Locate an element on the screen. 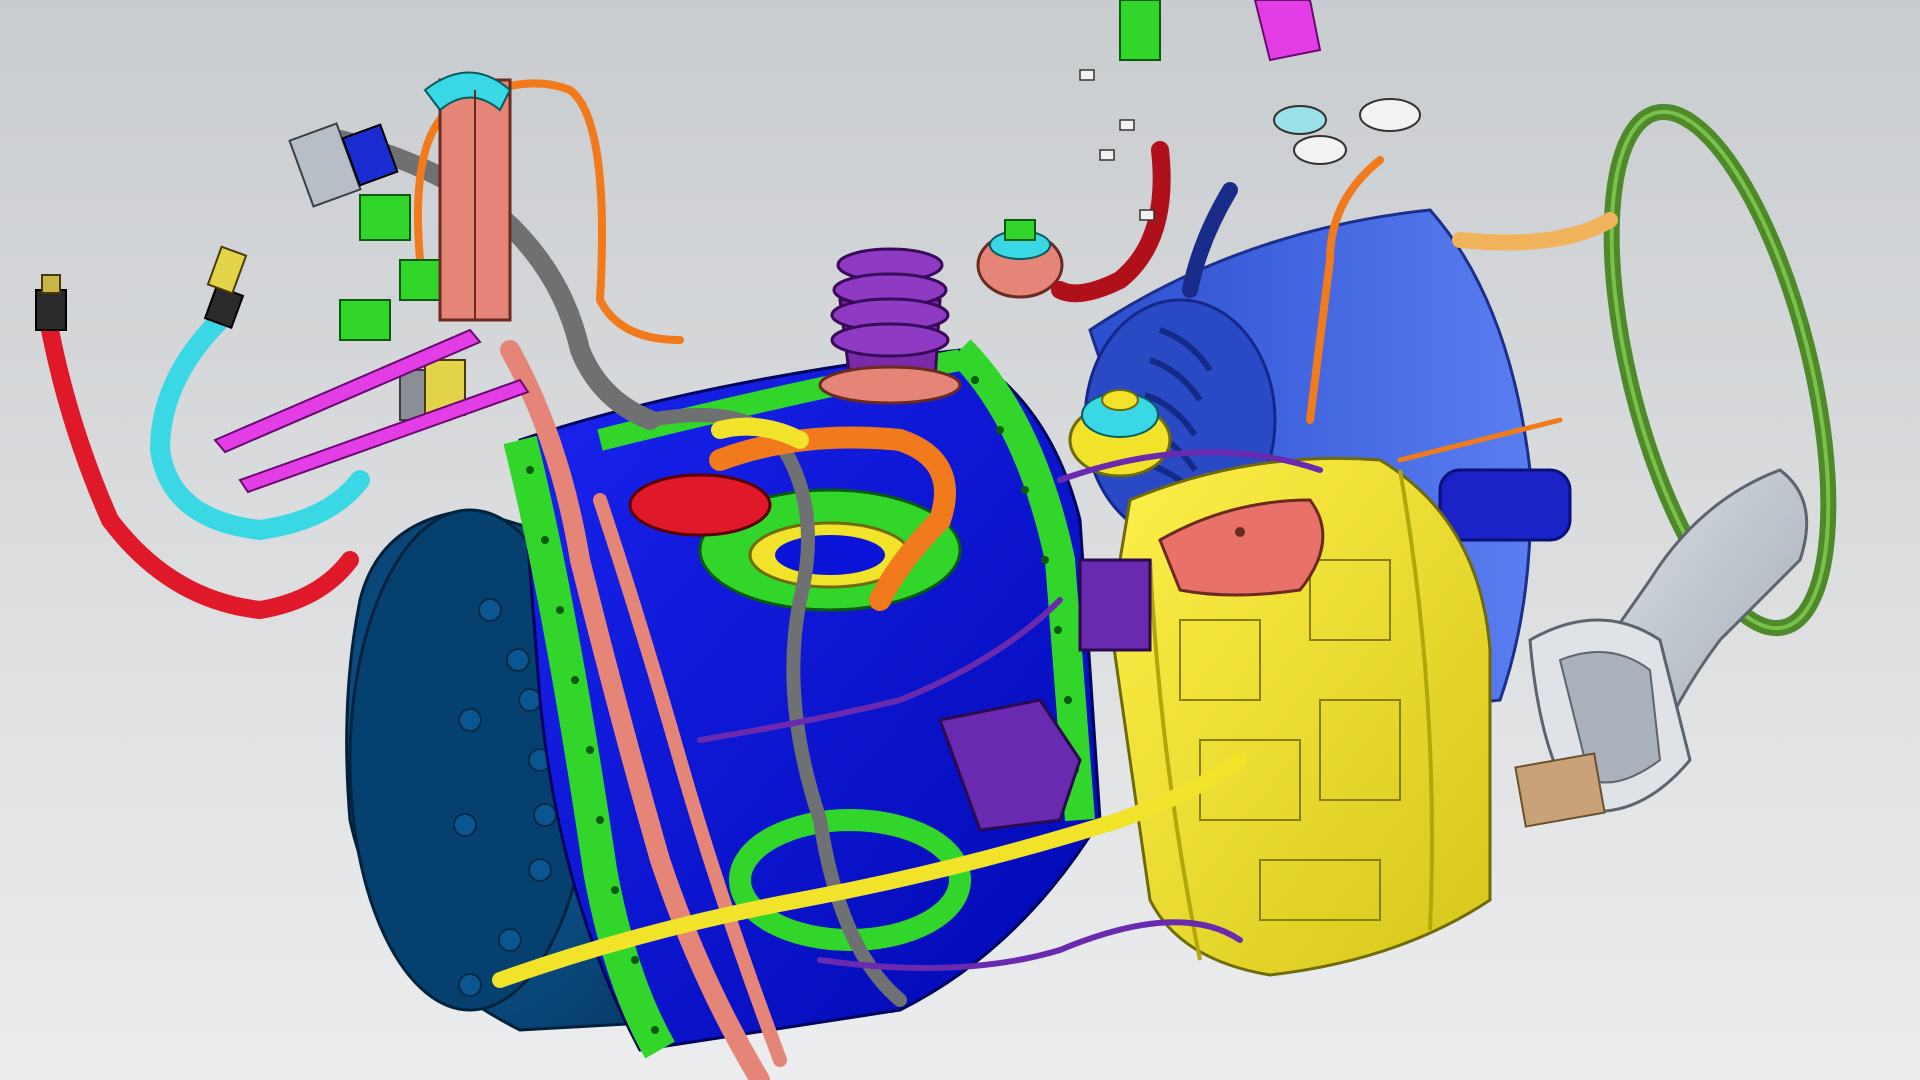 The height and width of the screenshot is (1080, 1920). casing-port-red is located at coordinates (700, 505).